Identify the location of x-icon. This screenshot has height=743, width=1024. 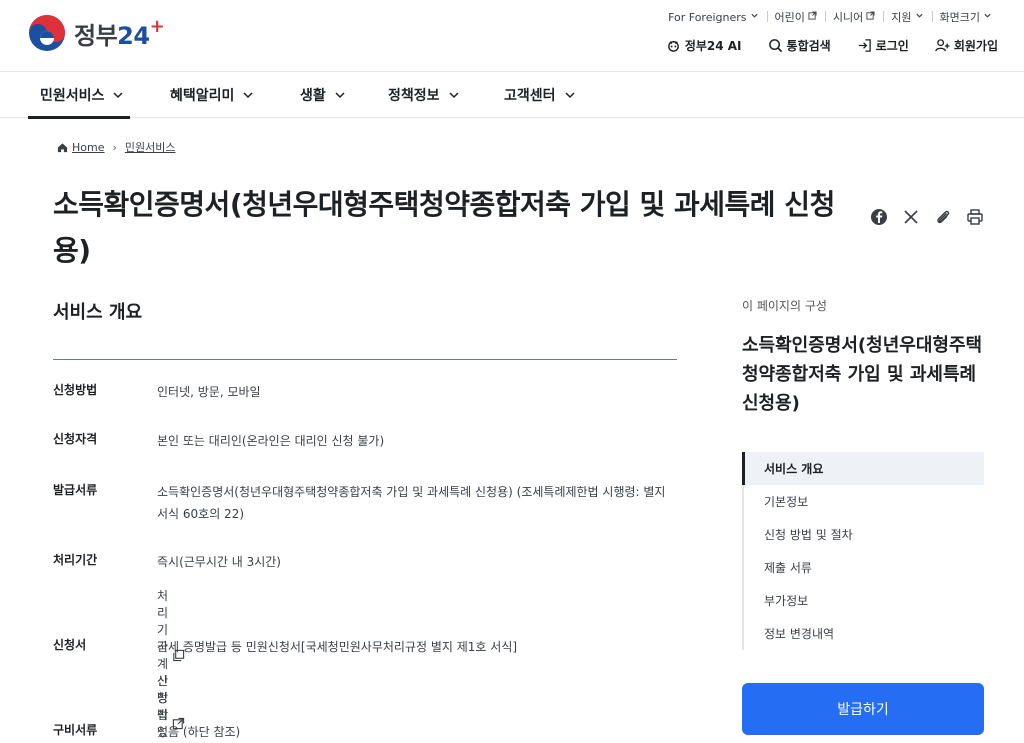
(911, 217).